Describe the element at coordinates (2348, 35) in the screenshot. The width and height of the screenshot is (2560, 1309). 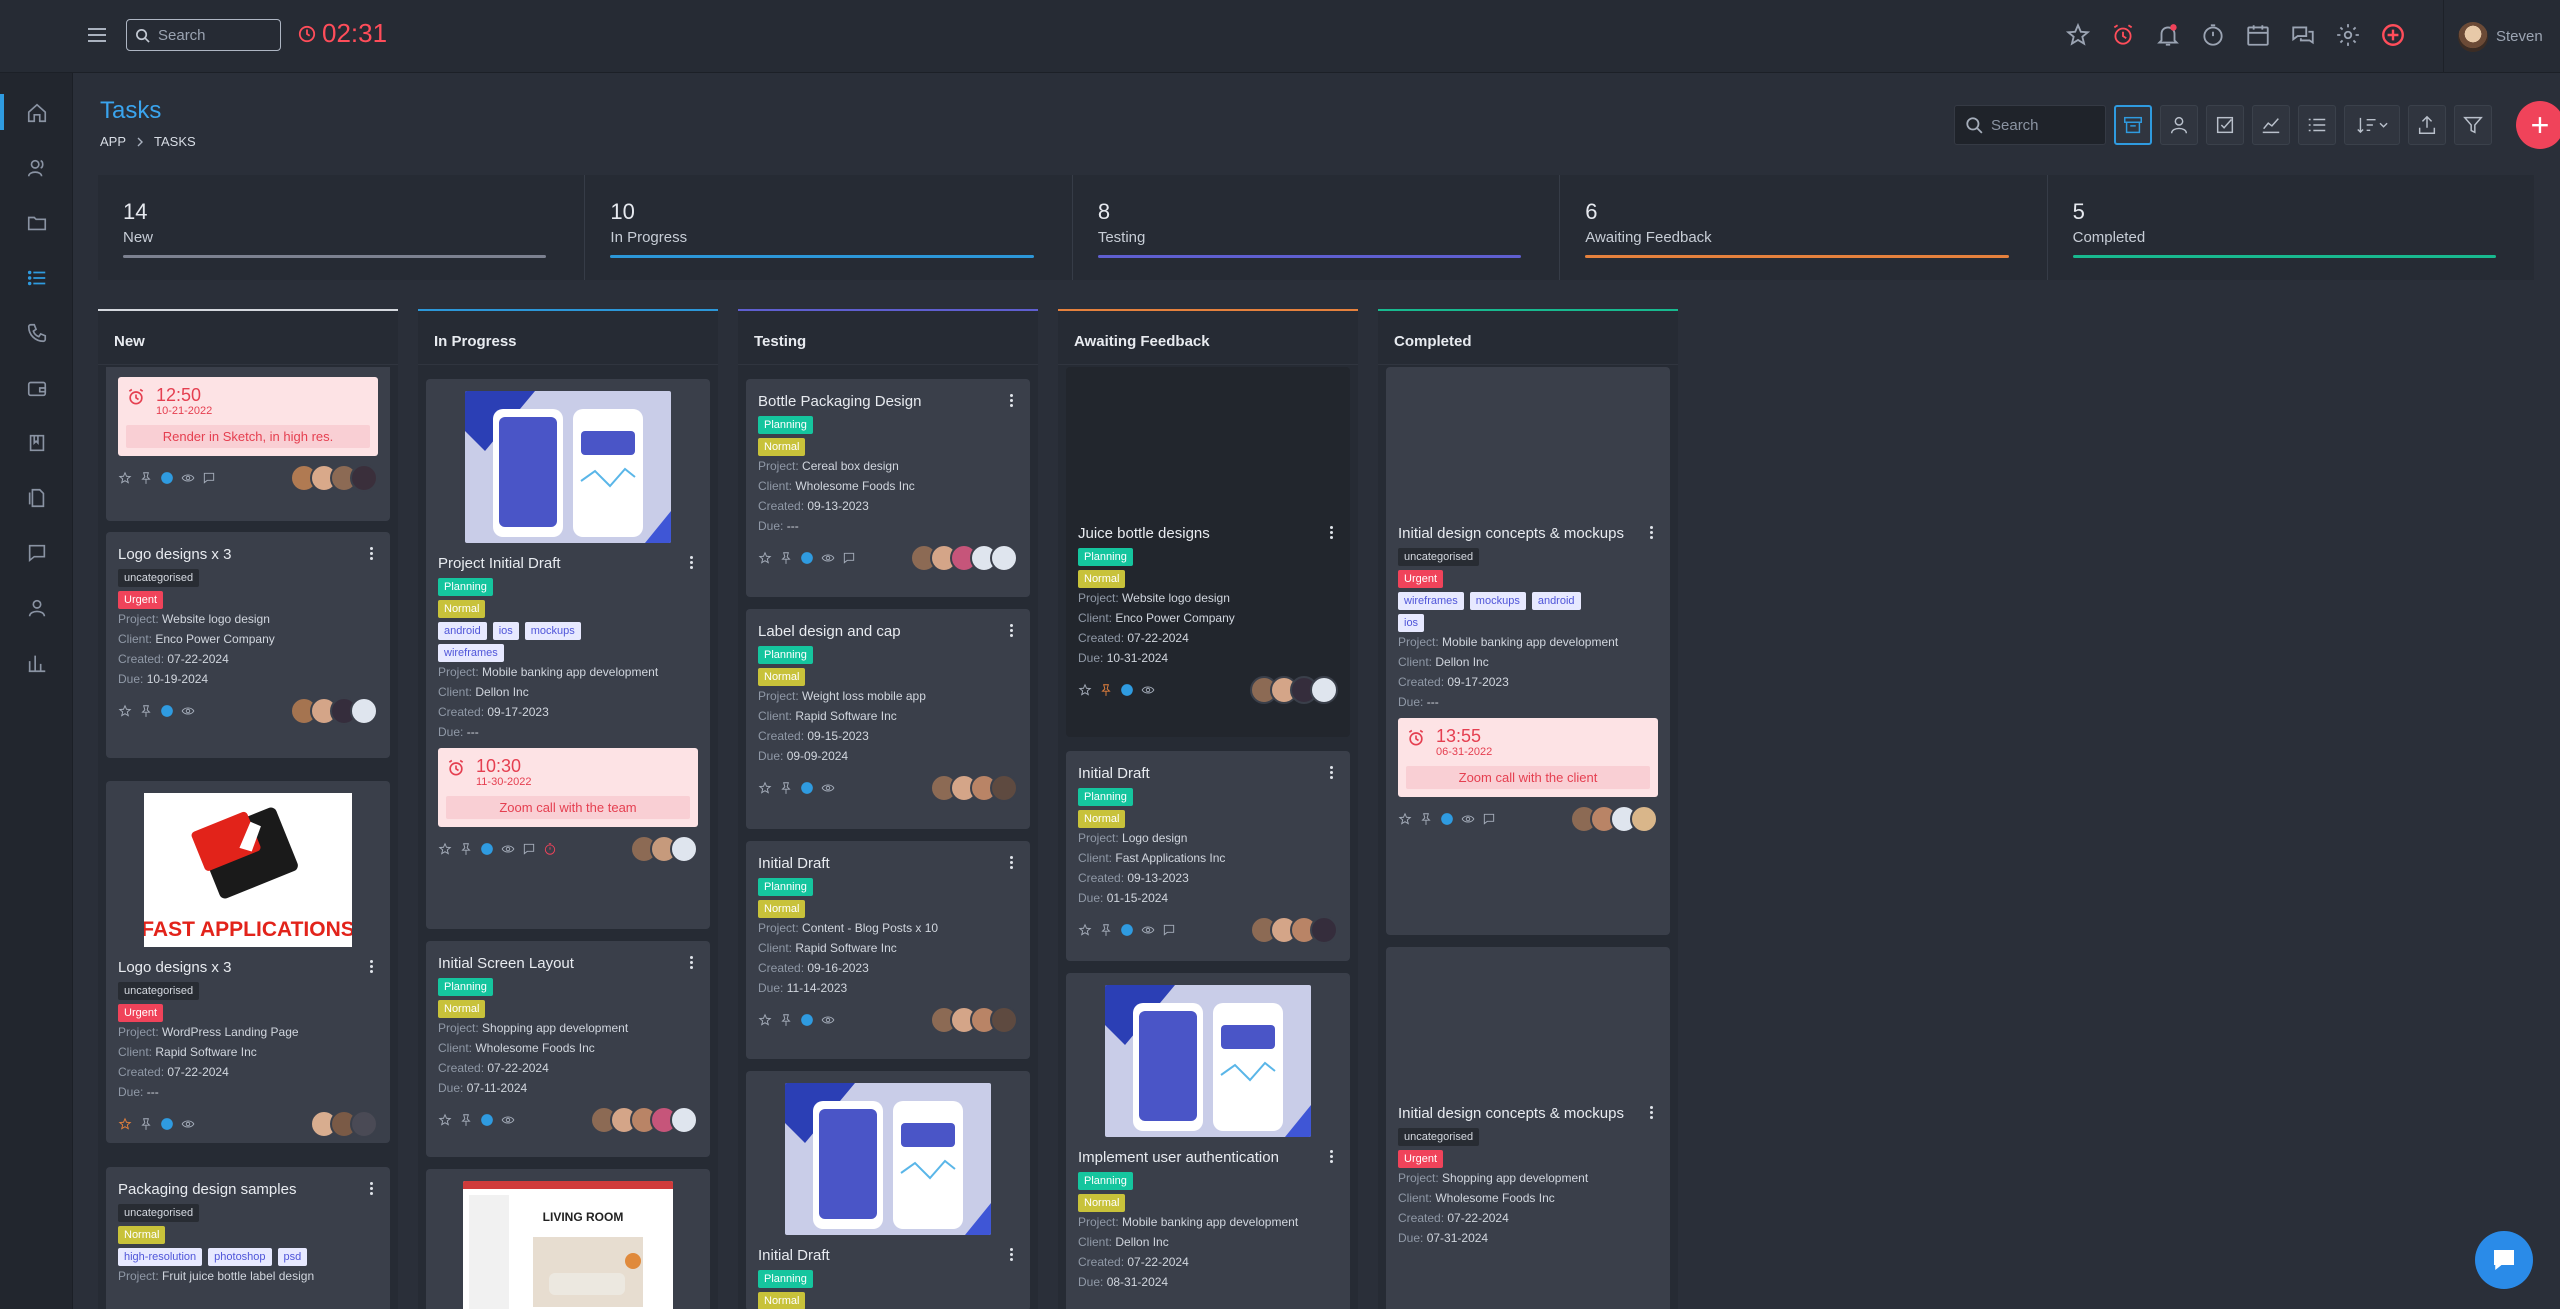
I see `settings-button` at that location.